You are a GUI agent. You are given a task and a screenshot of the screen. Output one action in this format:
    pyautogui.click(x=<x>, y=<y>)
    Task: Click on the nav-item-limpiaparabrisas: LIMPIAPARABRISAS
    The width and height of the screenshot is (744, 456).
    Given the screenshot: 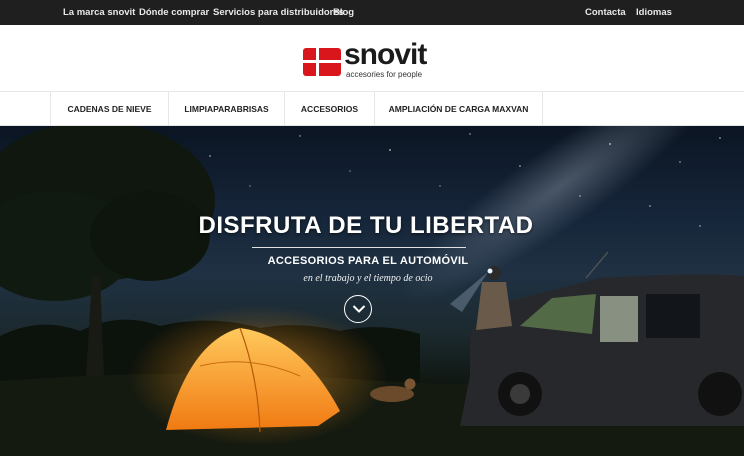 What is the action you would take?
    pyautogui.click(x=226, y=109)
    